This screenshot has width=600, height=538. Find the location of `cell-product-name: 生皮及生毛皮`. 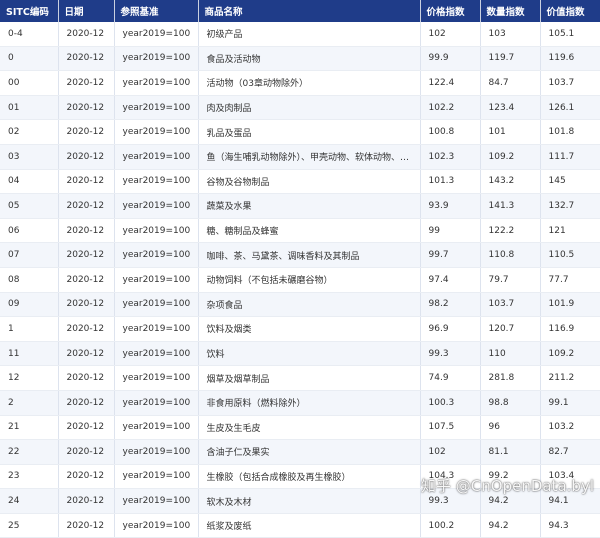

cell-product-name: 生皮及生毛皮 is located at coordinates (309, 428).